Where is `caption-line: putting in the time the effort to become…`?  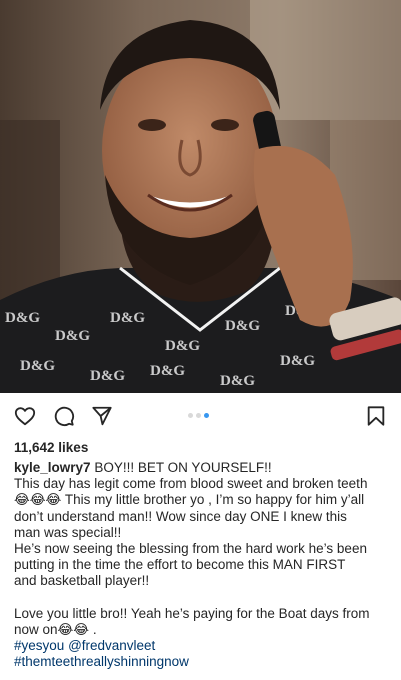
caption-line: putting in the time the effort to become… is located at coordinates (180, 565).